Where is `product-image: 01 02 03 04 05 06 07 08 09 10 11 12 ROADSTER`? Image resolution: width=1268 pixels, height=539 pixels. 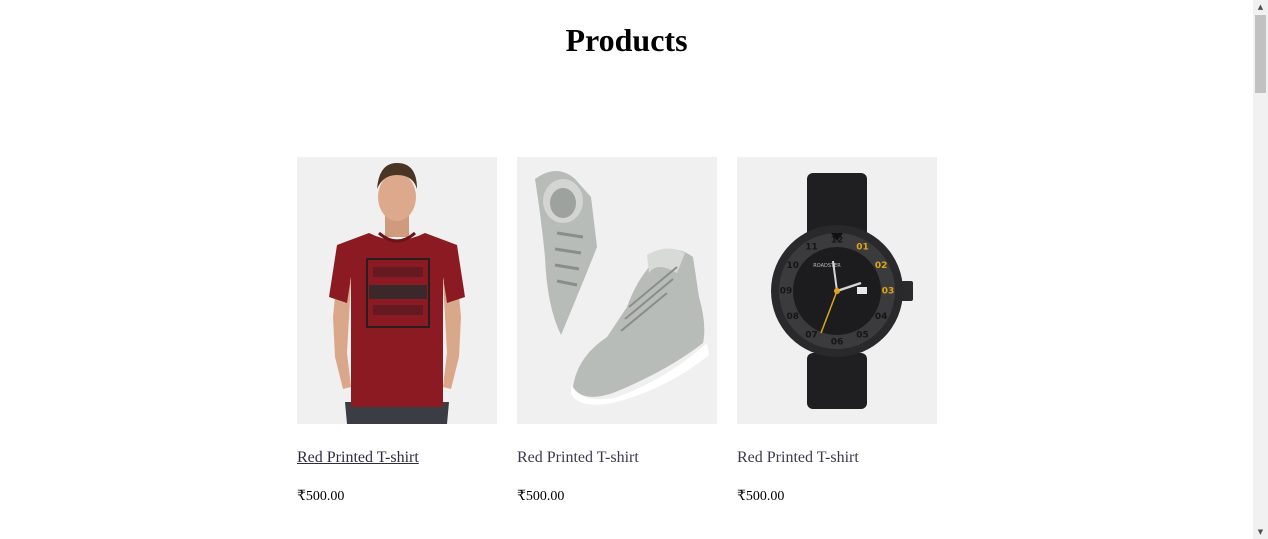
product-image: 01 02 03 04 05 06 07 08 09 10 11 12 ROADSTER is located at coordinates (837, 290).